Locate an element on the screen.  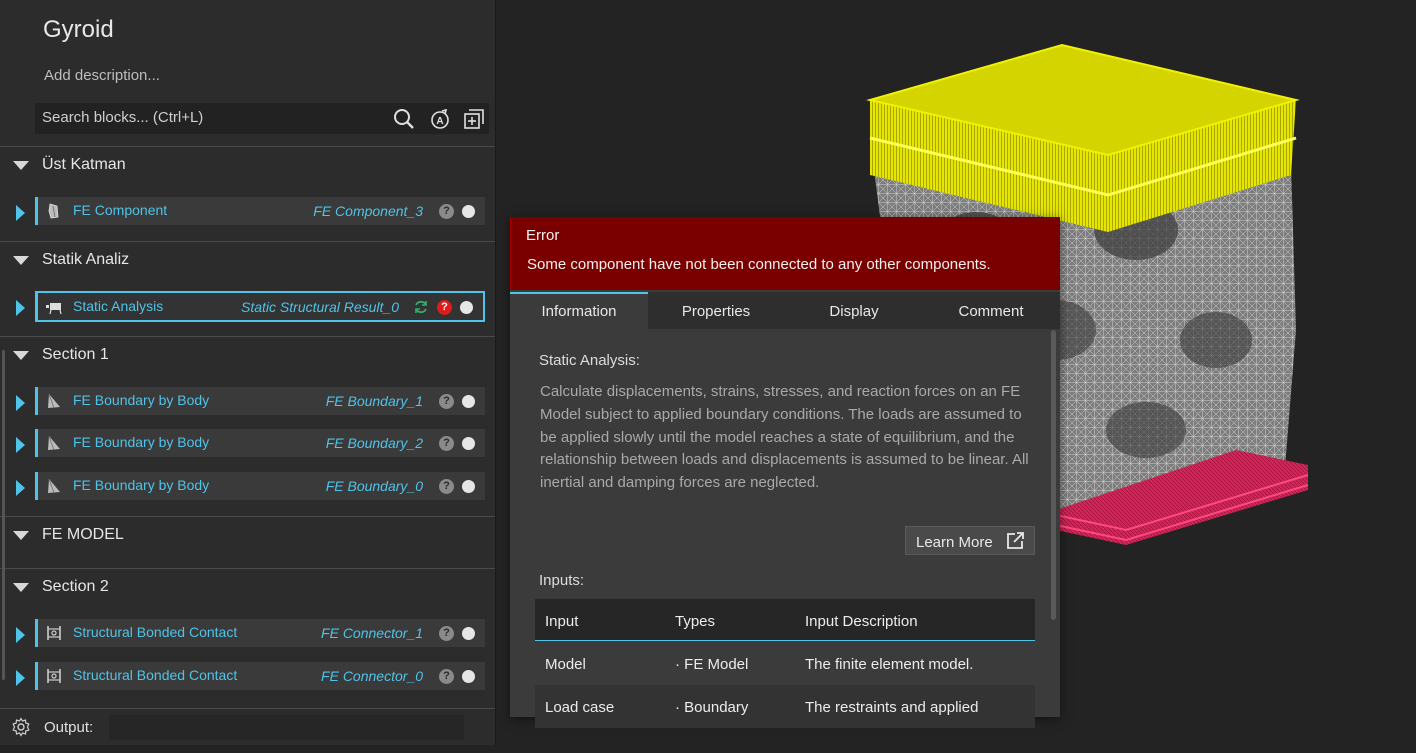
svg-text: A is located at coordinates (439, 121).